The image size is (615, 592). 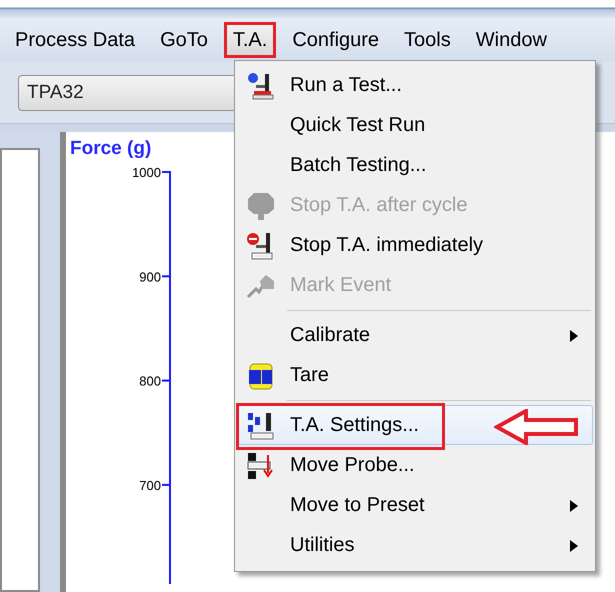 I want to click on menu-item: Quick Test Run, so click(x=415, y=125).